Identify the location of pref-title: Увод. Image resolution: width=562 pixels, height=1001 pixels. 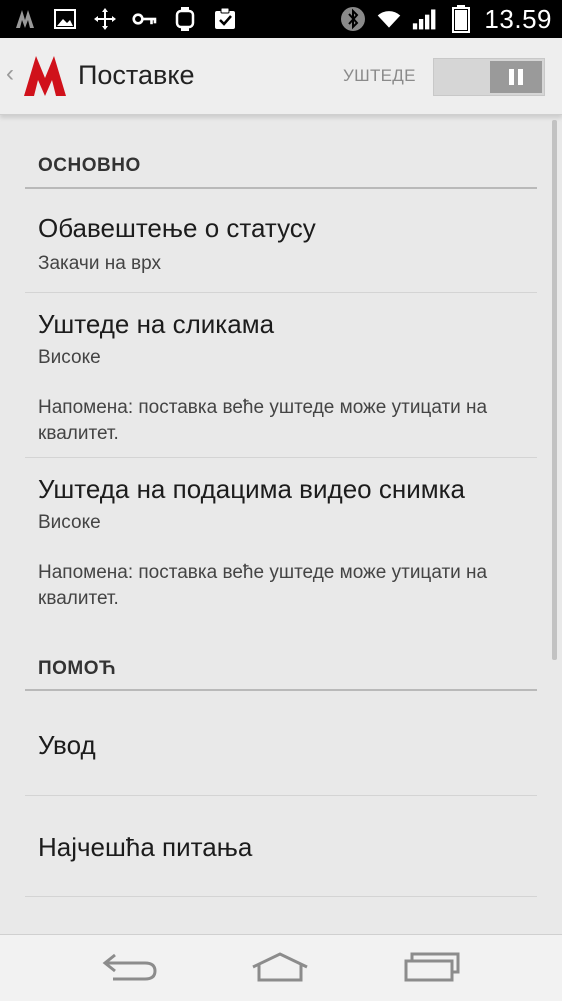
(67, 745).